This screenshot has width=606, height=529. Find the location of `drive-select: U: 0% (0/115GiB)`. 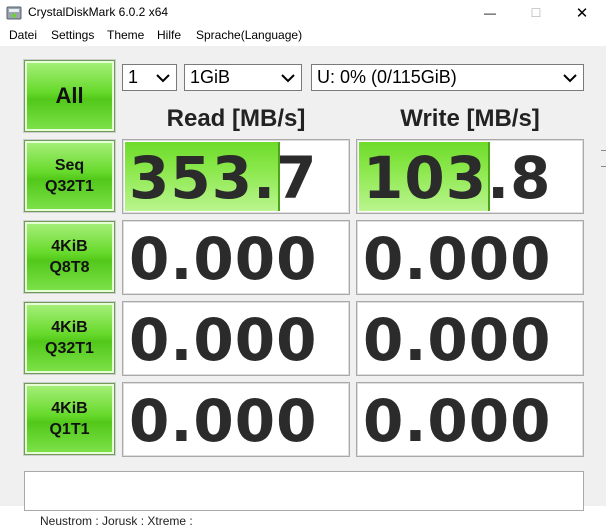

drive-select: U: 0% (0/115GiB) is located at coordinates (447, 77).